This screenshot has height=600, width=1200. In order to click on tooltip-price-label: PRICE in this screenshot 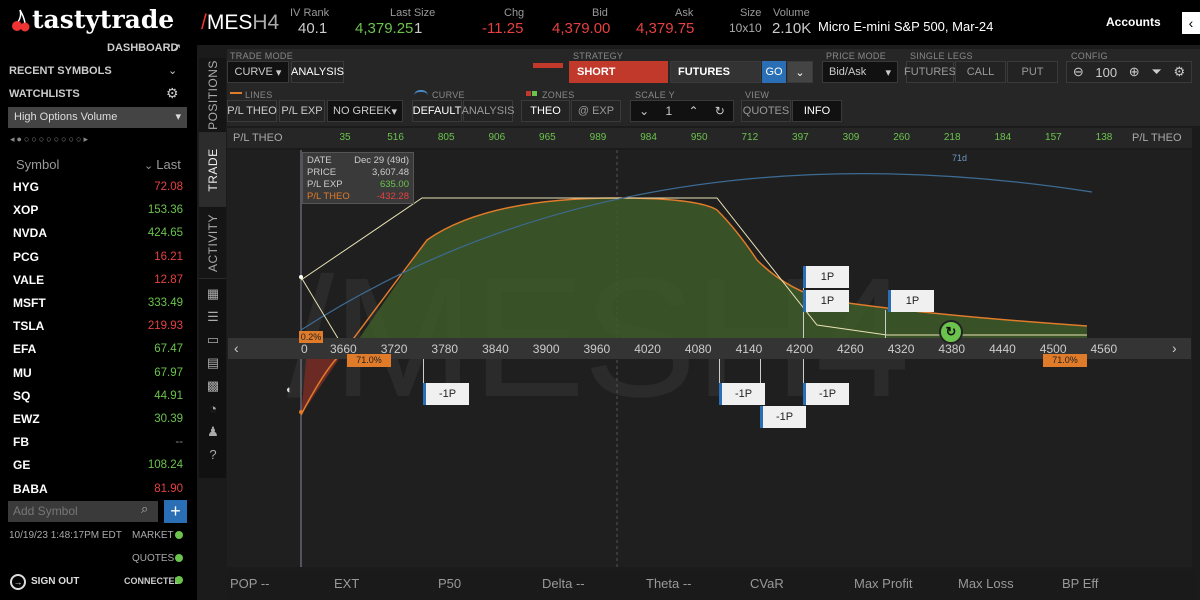, I will do `click(322, 172)`.